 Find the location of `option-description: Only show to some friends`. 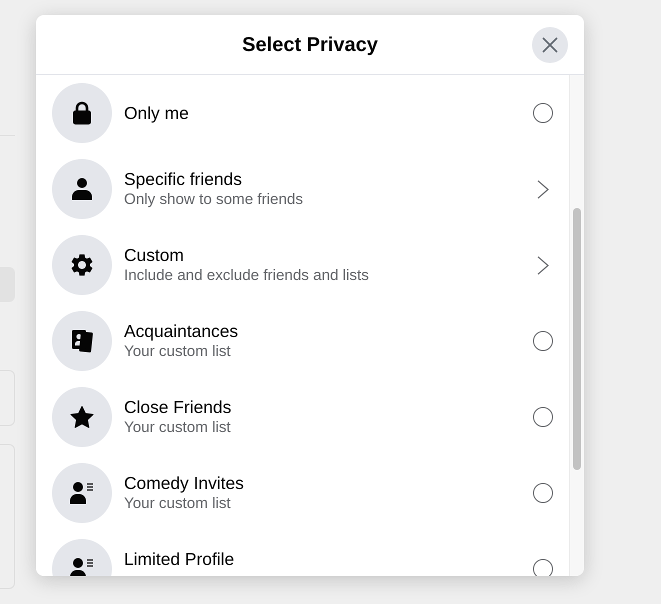

option-description: Only show to some friends is located at coordinates (213, 200).